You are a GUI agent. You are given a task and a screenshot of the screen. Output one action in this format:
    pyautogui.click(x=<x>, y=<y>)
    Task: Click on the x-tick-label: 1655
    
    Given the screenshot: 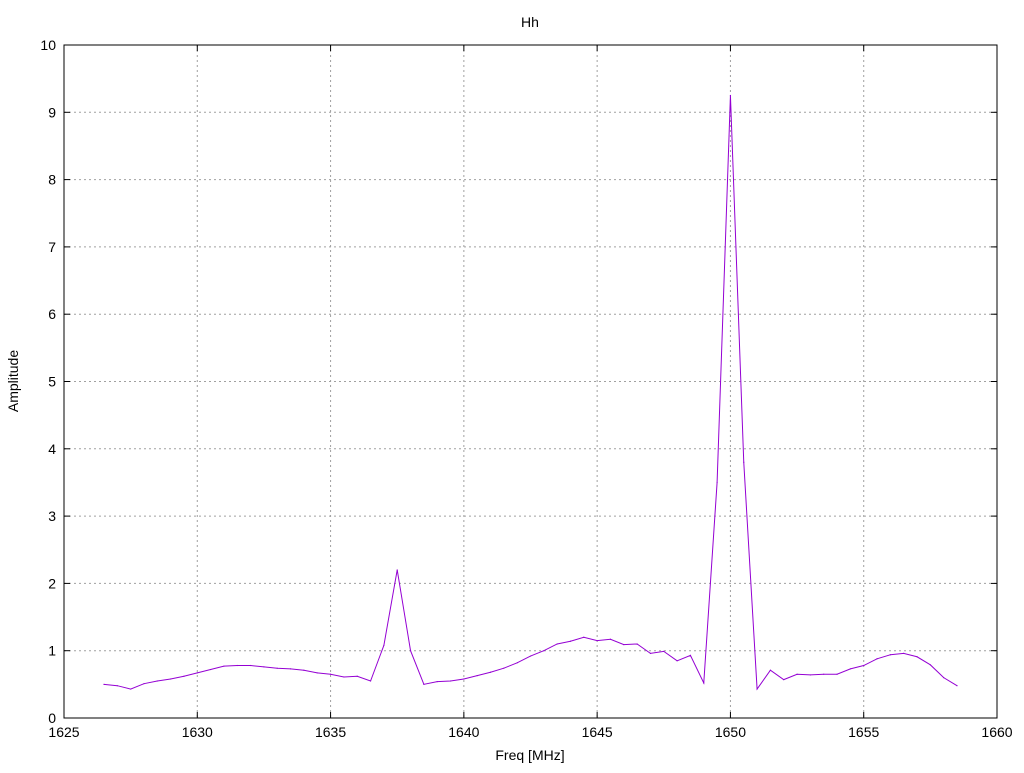 What is the action you would take?
    pyautogui.click(x=863, y=732)
    